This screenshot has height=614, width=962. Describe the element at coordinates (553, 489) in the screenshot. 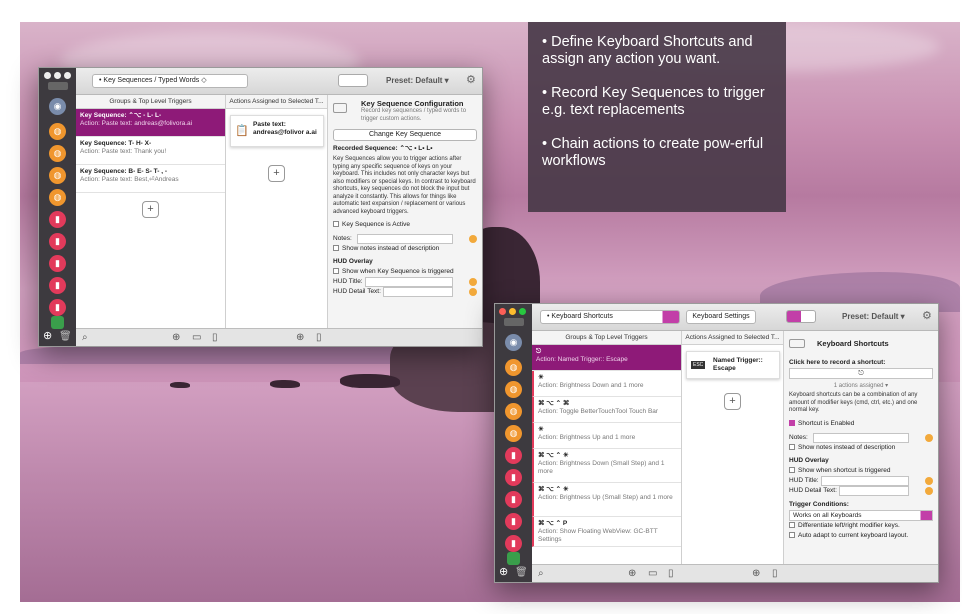

I see `trigger-title: ⌘ ⌥ ⌃ ☀` at that location.